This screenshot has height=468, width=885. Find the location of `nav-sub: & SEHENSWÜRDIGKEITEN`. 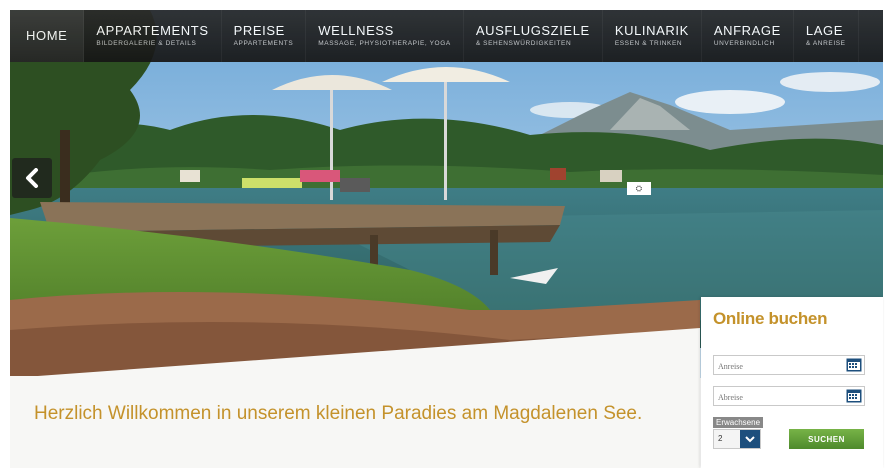

nav-sub: & SEHENSWÜRDIGKEITEN is located at coordinates (523, 43).